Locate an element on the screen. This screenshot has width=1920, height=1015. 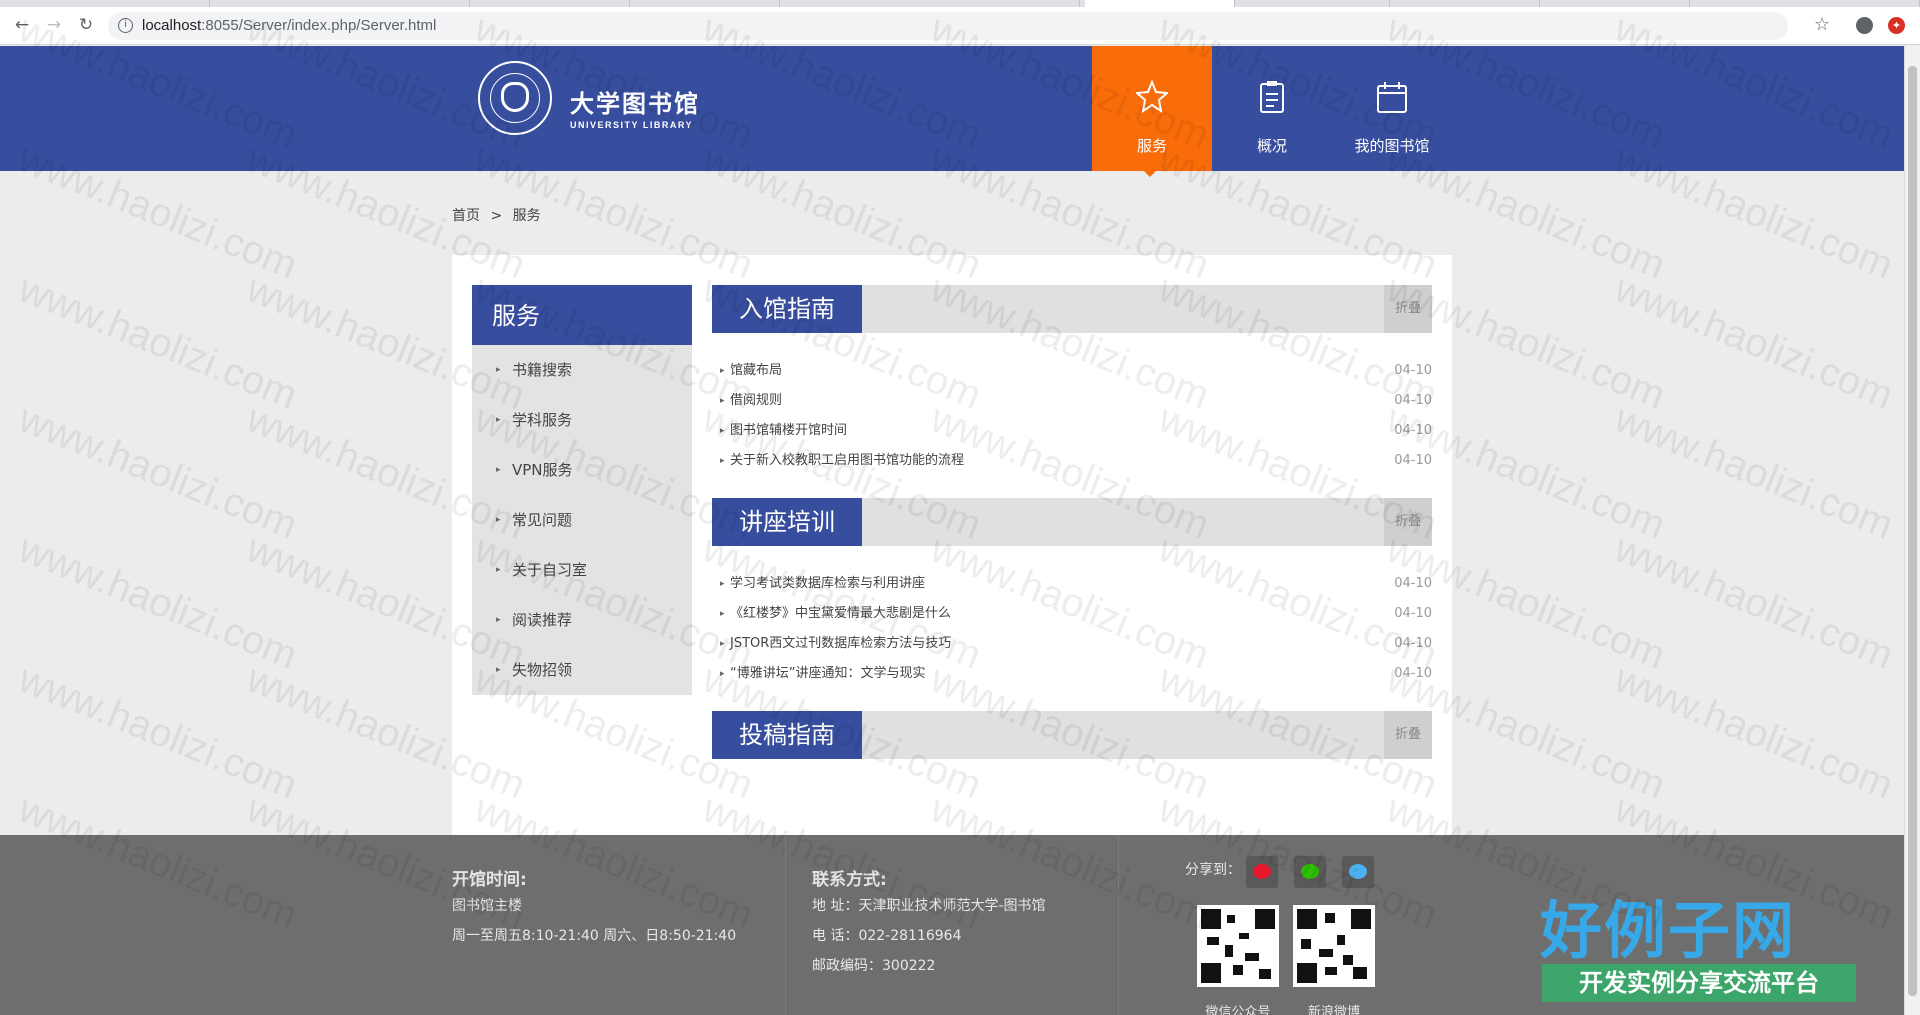
browser-tab-active is located at coordinates (1160, 3).